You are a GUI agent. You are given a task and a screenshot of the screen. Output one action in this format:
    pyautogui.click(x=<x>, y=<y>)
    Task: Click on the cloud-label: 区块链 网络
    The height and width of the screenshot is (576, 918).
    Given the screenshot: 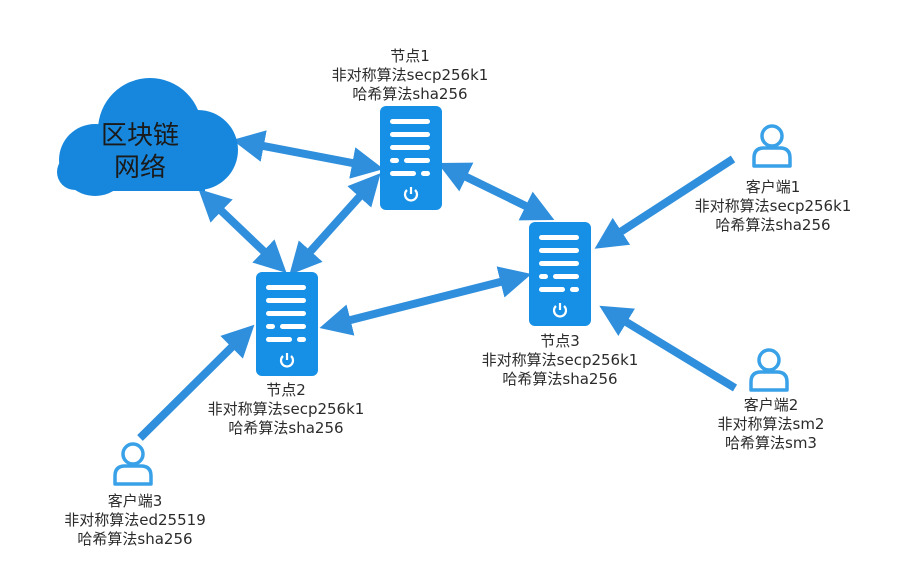 What is the action you would take?
    pyautogui.click(x=140, y=152)
    